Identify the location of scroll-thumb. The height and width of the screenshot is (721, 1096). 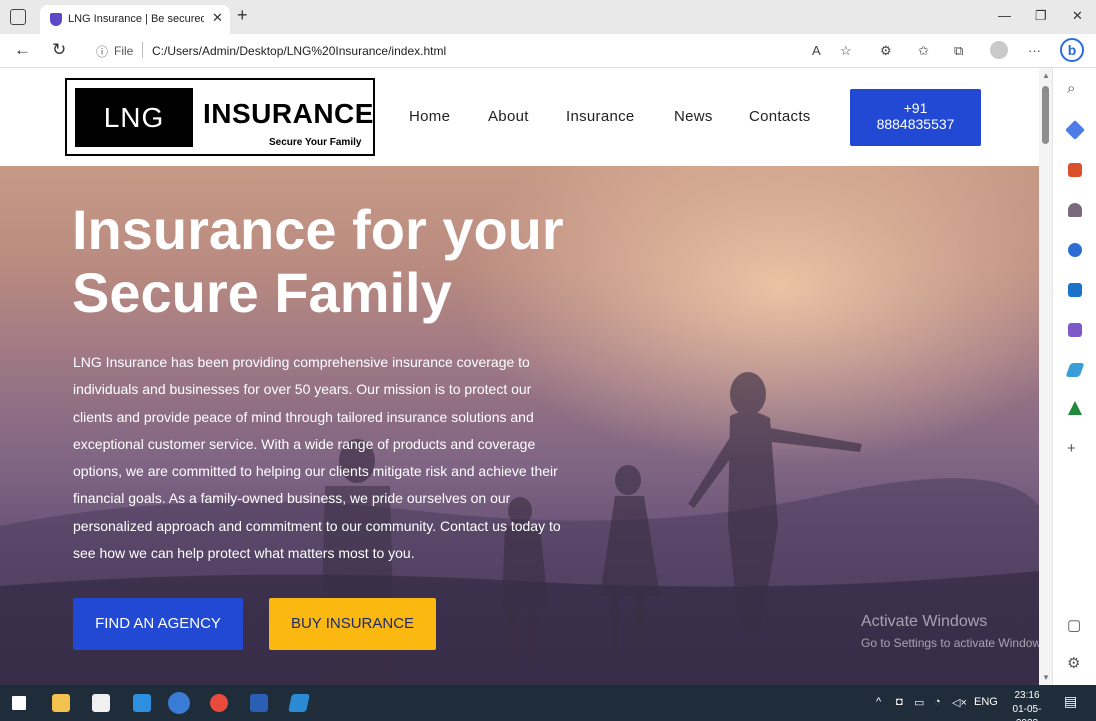
(1045, 115).